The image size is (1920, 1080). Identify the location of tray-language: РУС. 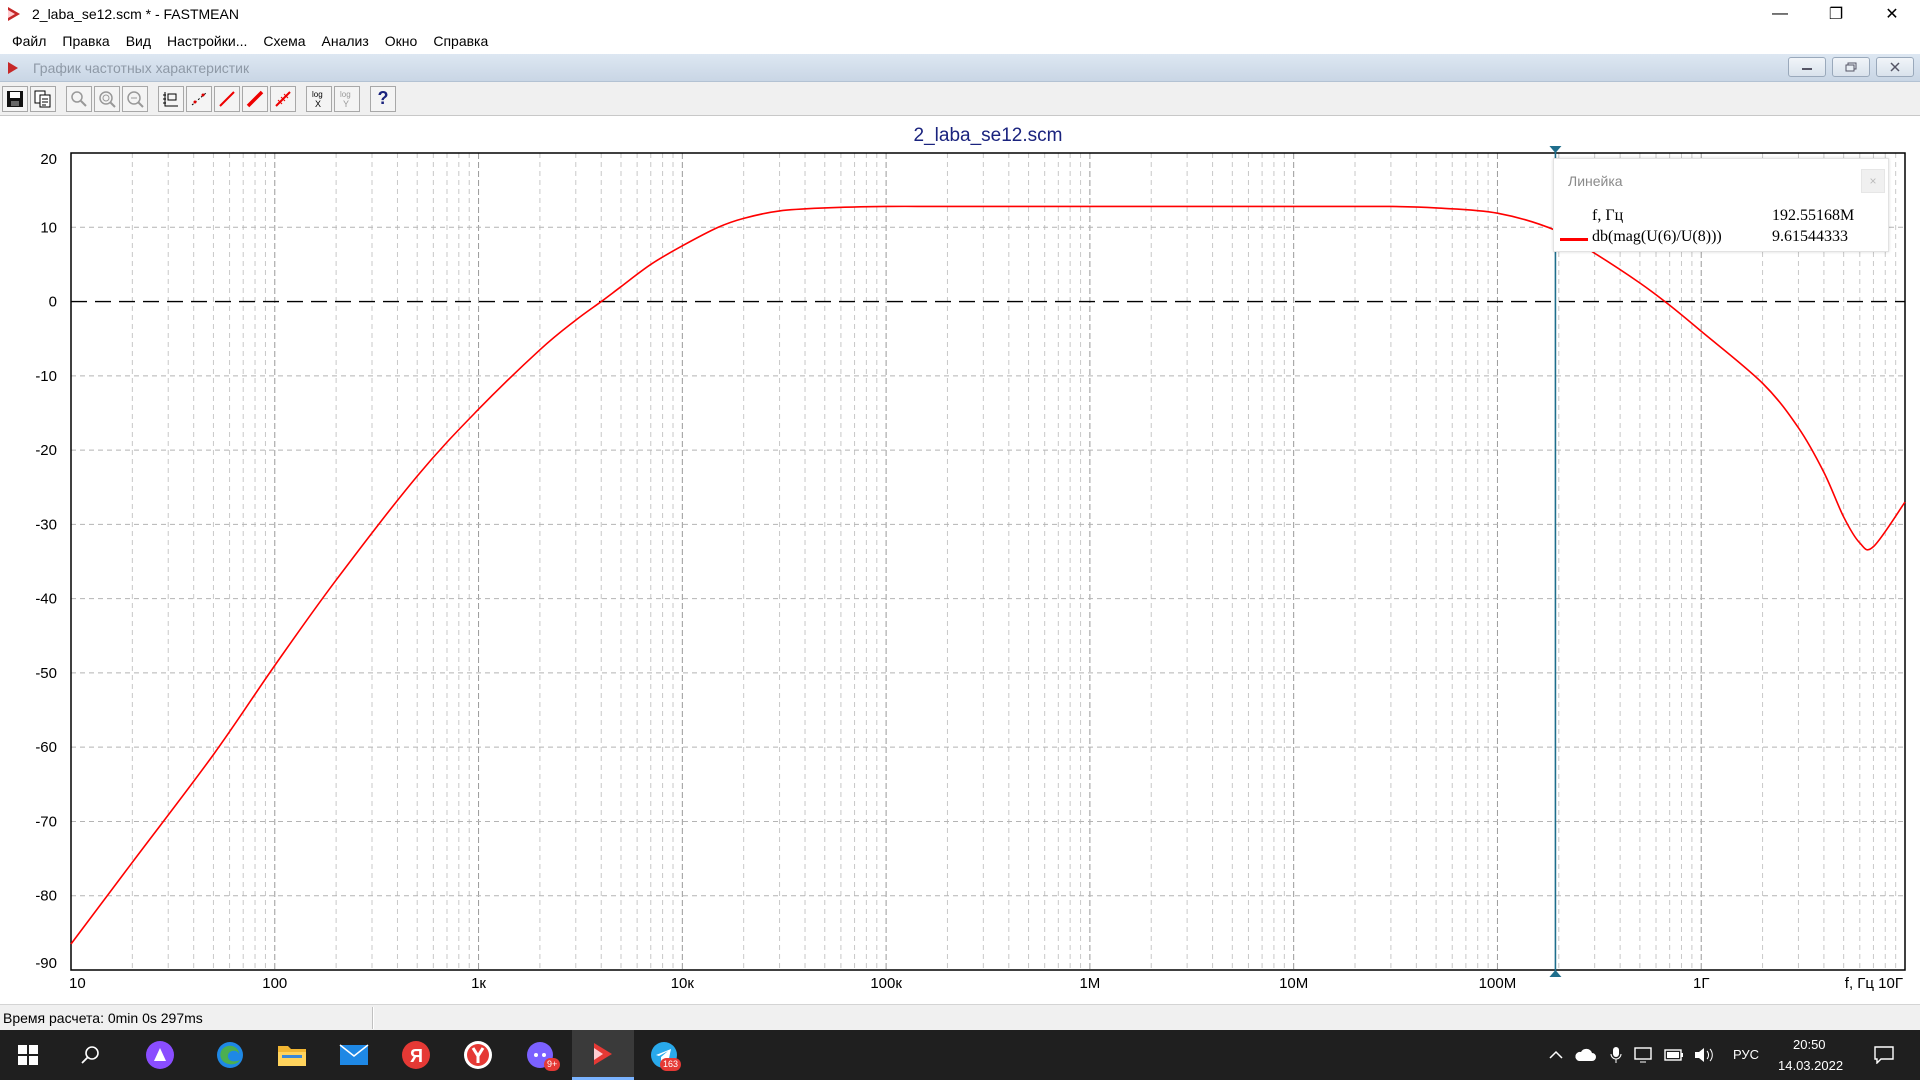
(1746, 1054).